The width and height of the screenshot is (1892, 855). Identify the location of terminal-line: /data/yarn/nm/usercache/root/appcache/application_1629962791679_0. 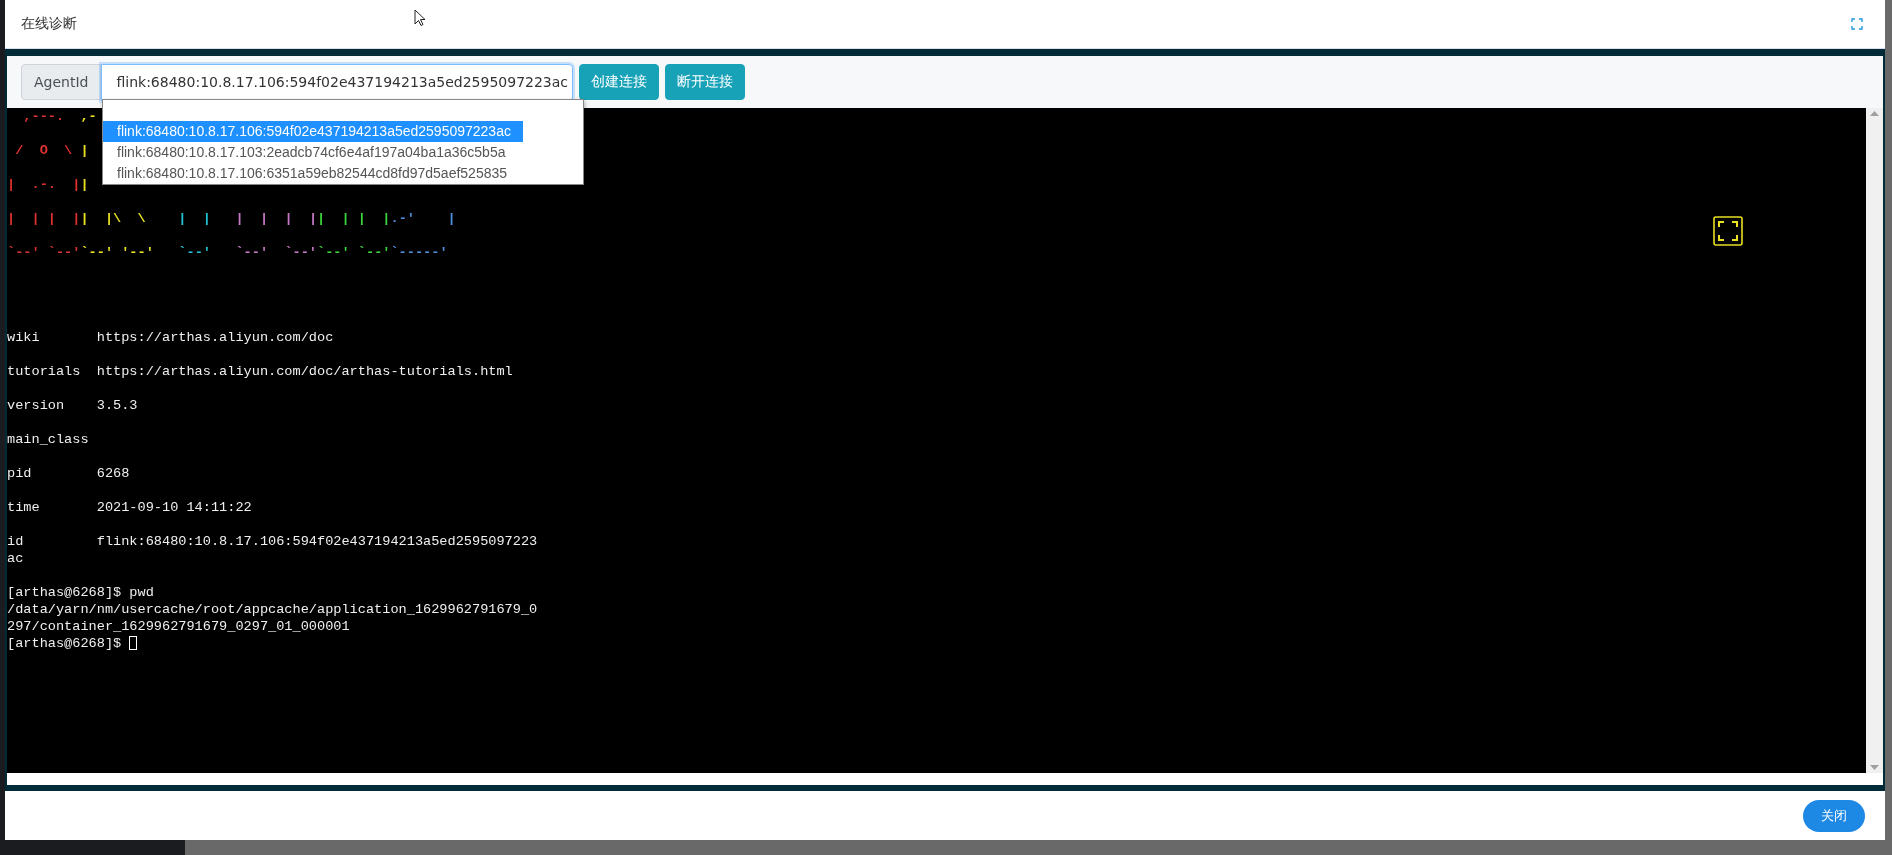
(273, 609).